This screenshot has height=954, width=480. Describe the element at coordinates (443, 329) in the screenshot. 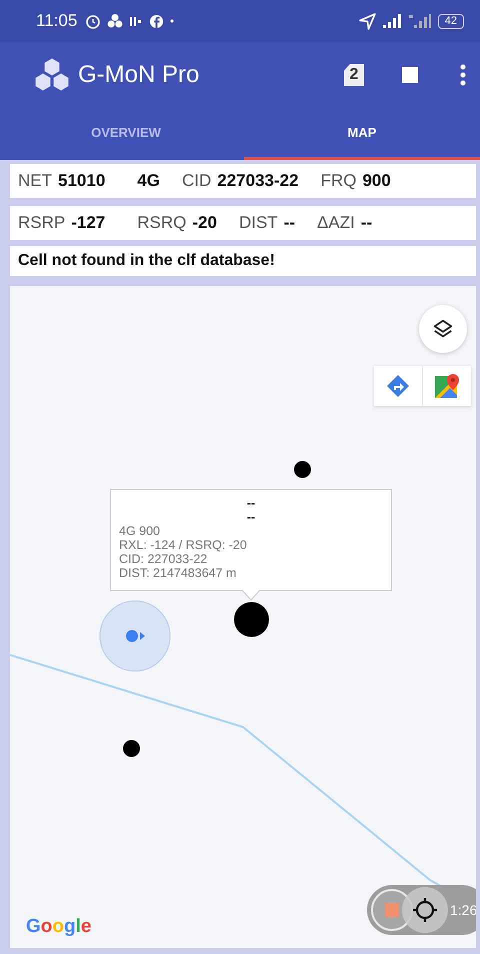

I see `layers-icon` at that location.